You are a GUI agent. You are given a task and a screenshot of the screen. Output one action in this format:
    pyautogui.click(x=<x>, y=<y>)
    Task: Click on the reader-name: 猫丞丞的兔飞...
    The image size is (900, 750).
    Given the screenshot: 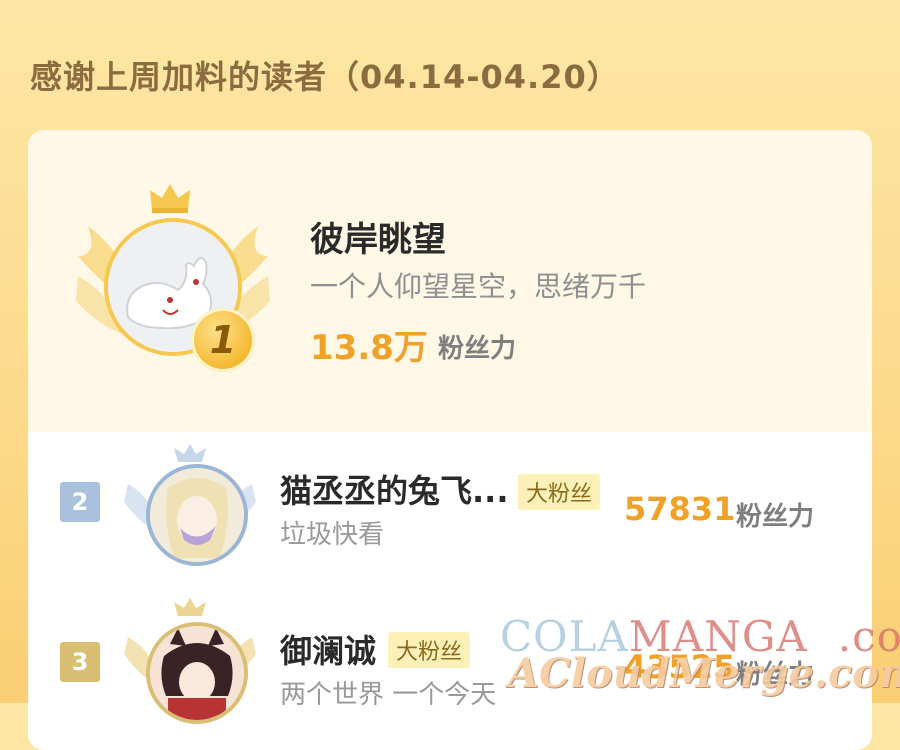 What is the action you would take?
    pyautogui.click(x=394, y=489)
    